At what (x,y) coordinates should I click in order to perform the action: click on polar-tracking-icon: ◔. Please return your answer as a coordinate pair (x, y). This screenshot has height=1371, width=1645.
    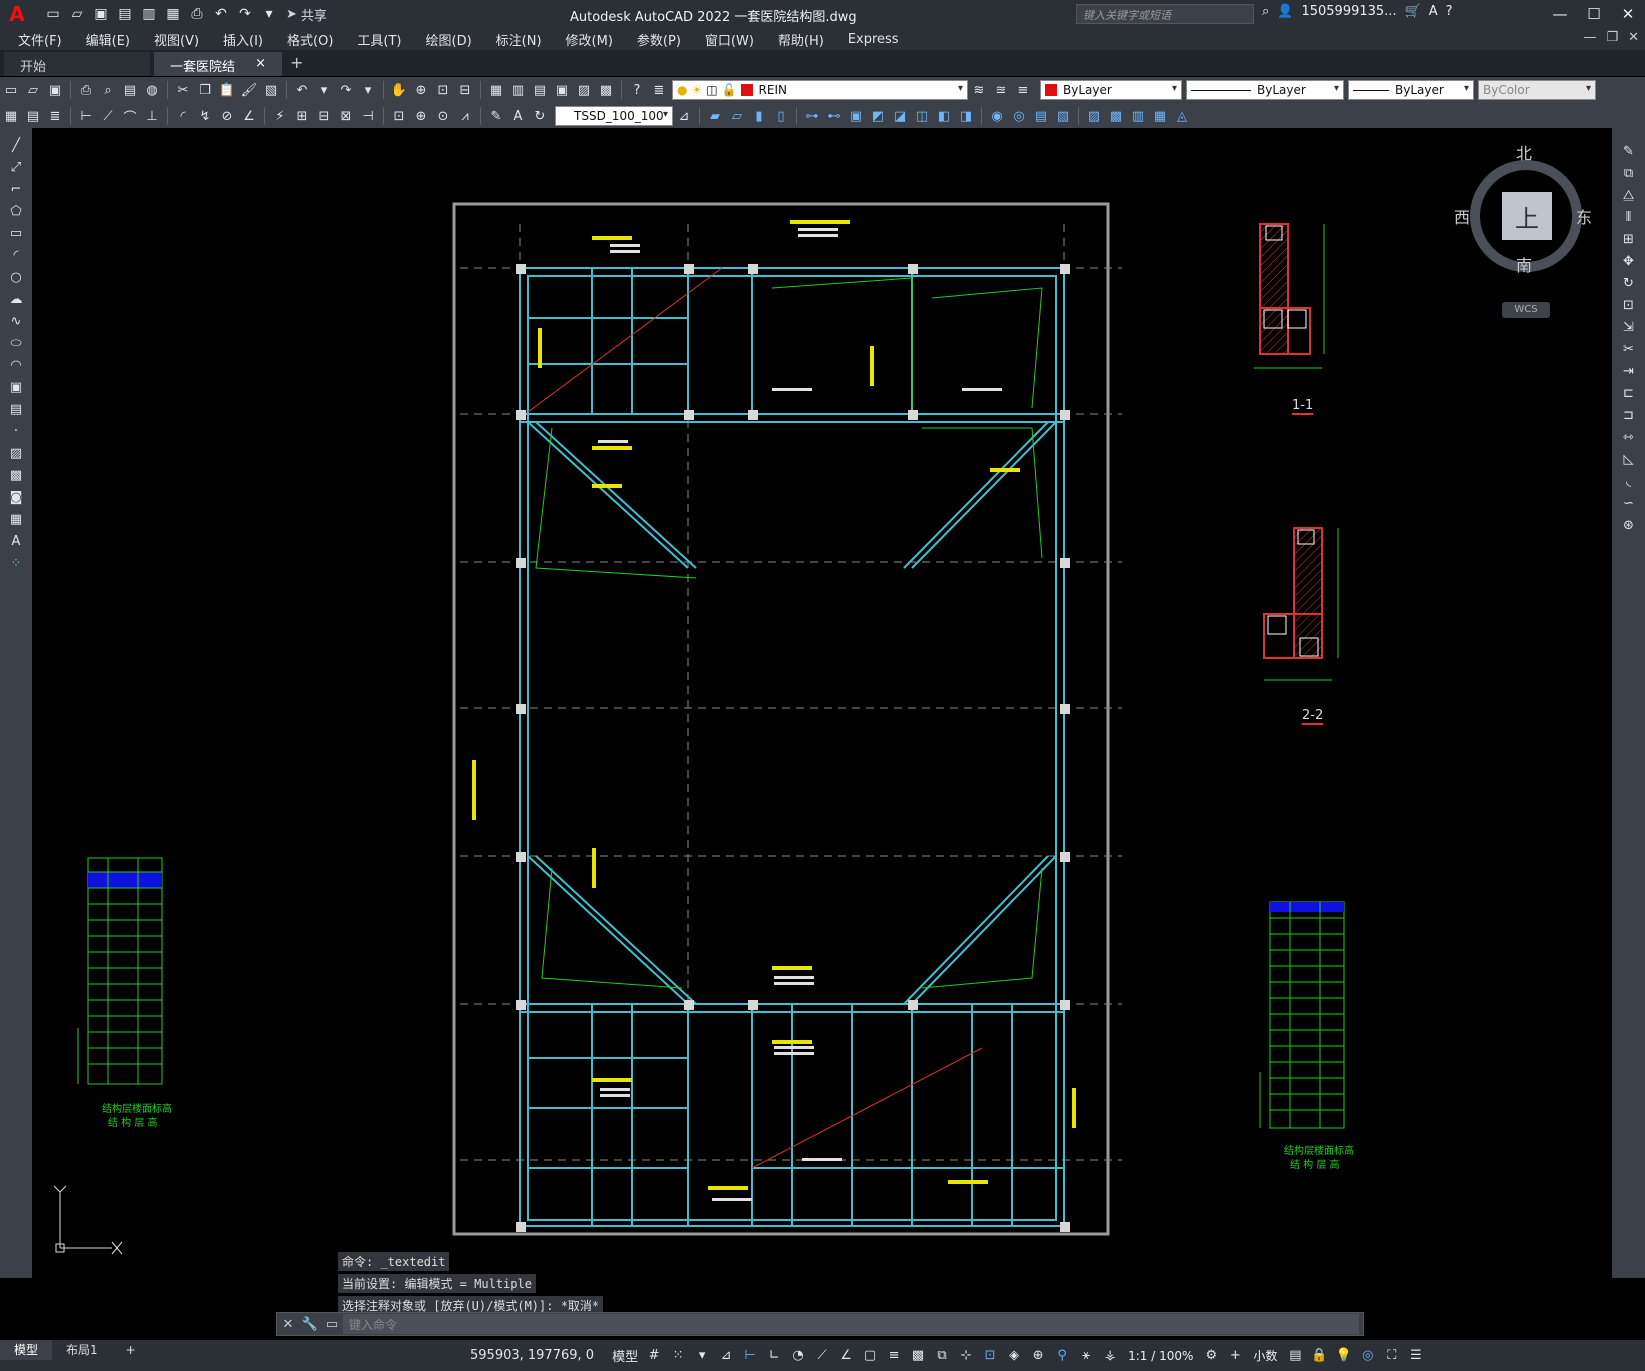
    Looking at the image, I should click on (798, 1356).